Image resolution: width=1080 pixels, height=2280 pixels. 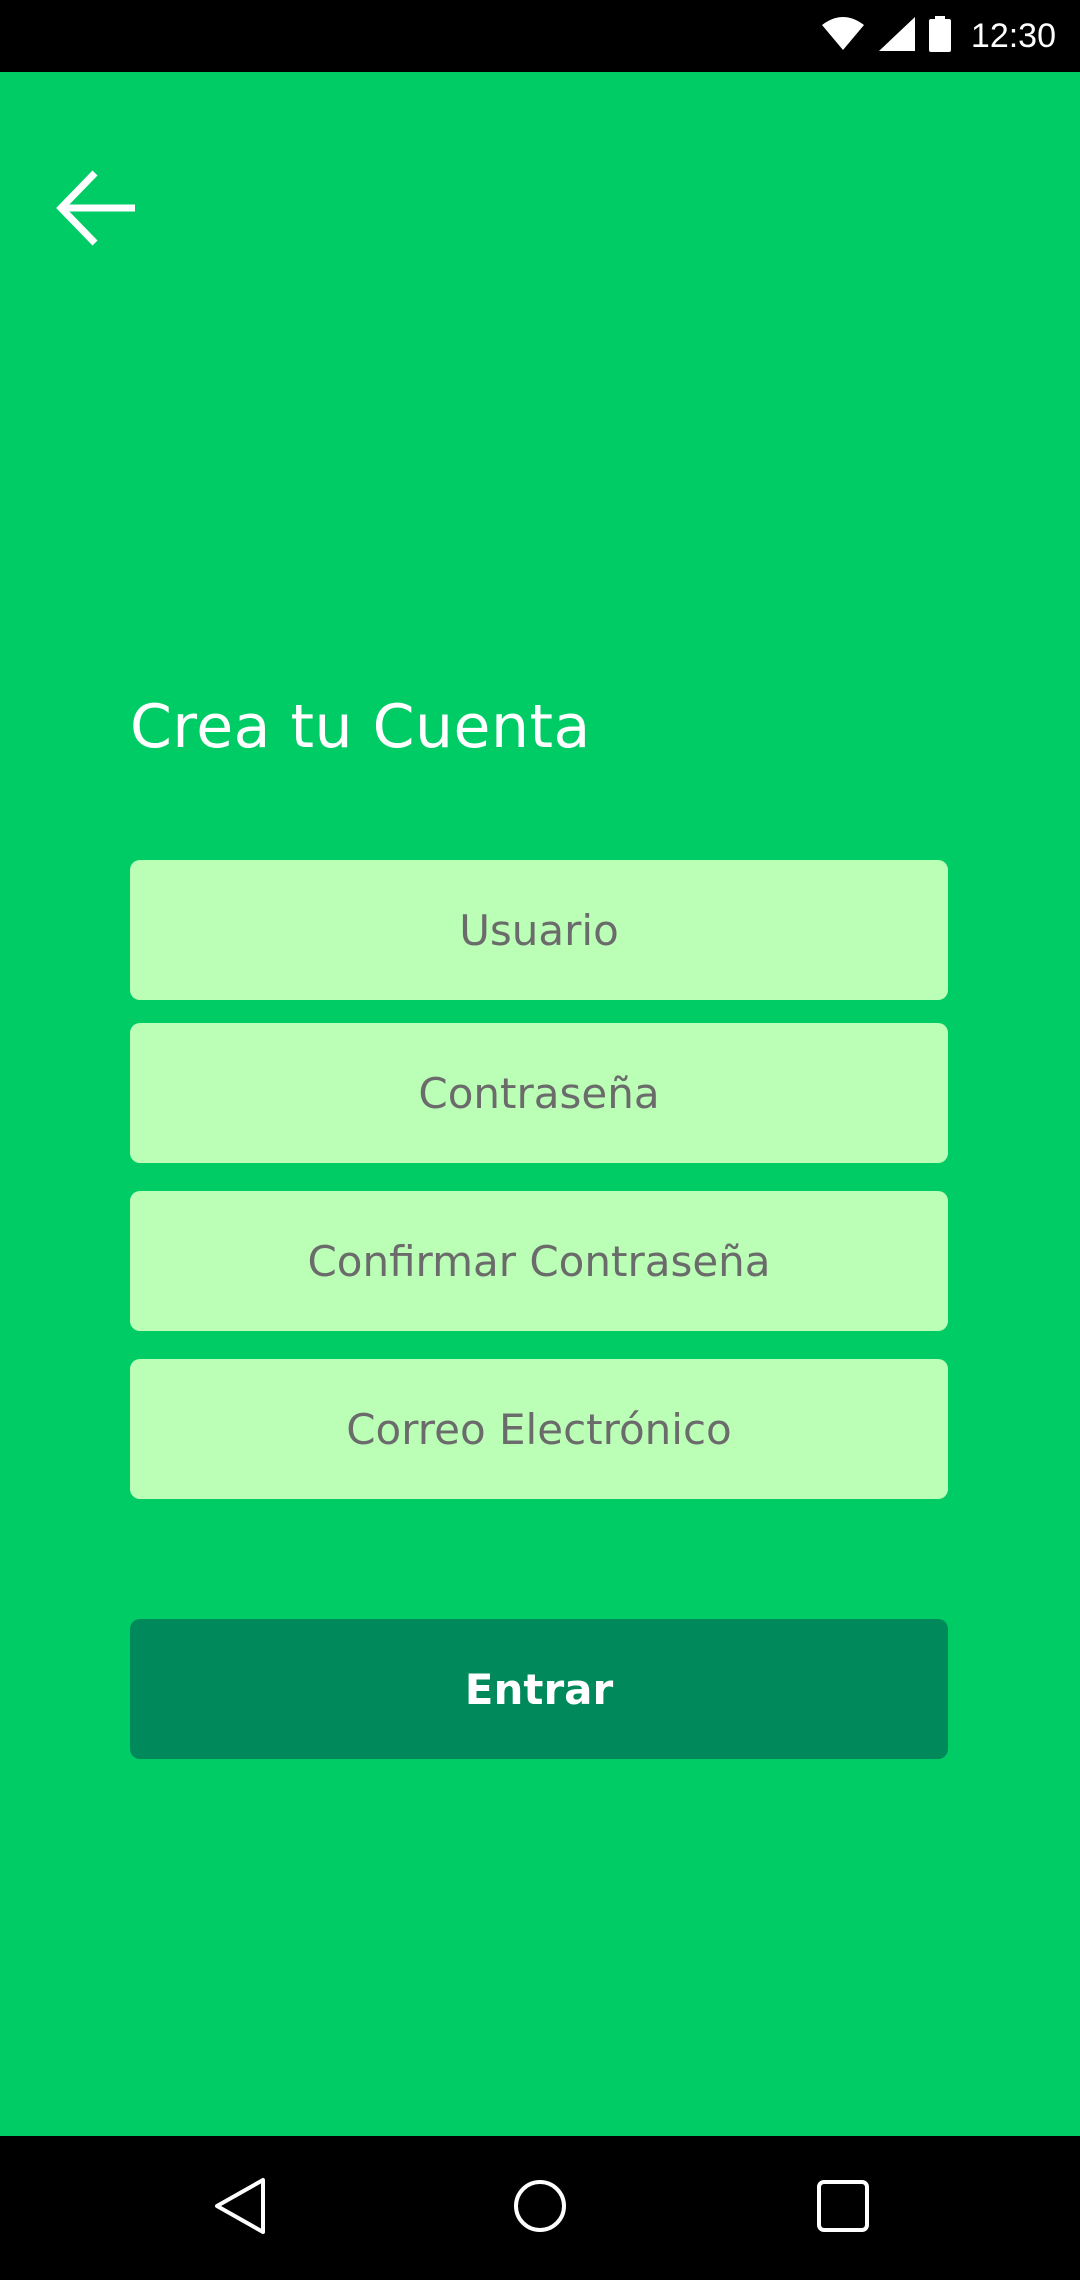 I want to click on nav-home-button, so click(x=540, y=2208).